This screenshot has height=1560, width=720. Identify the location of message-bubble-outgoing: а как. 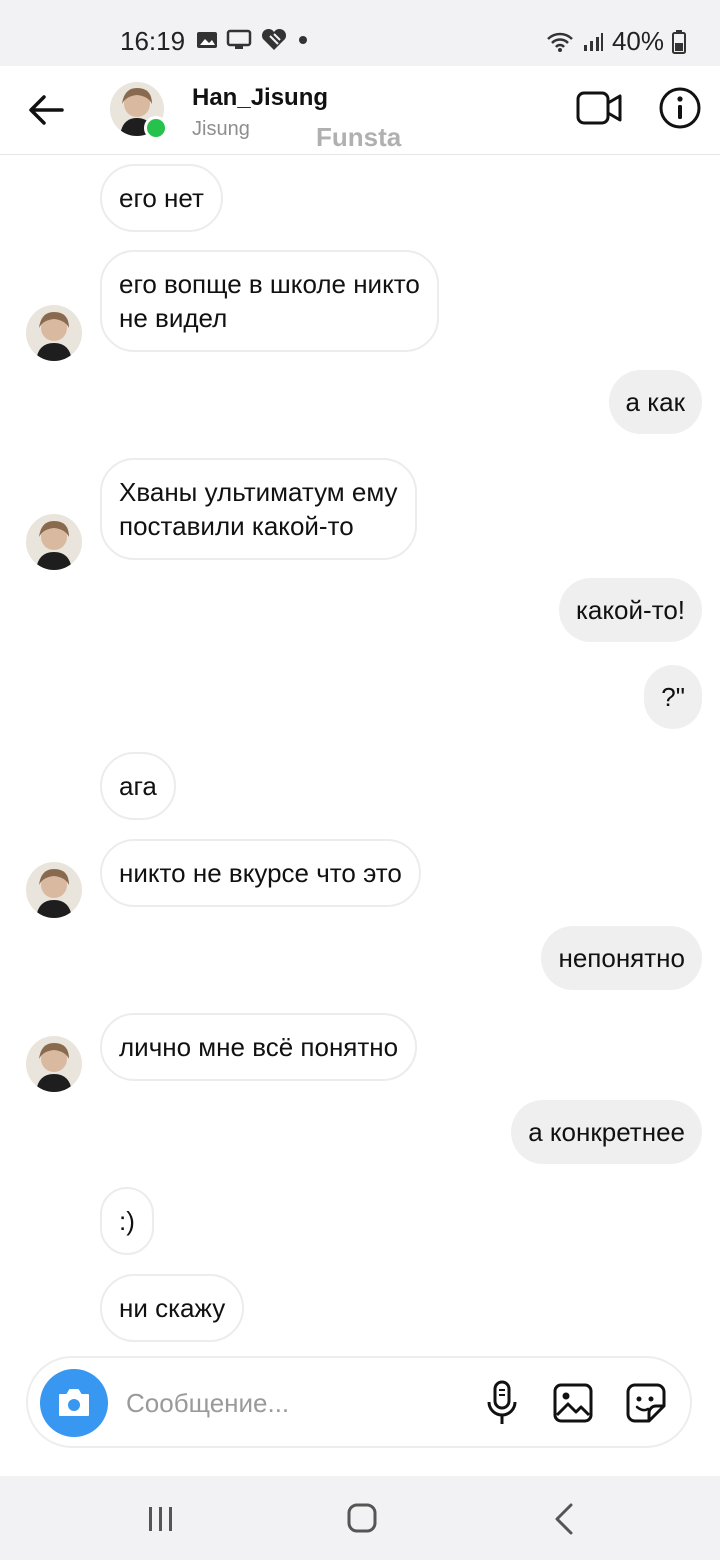
(655, 402).